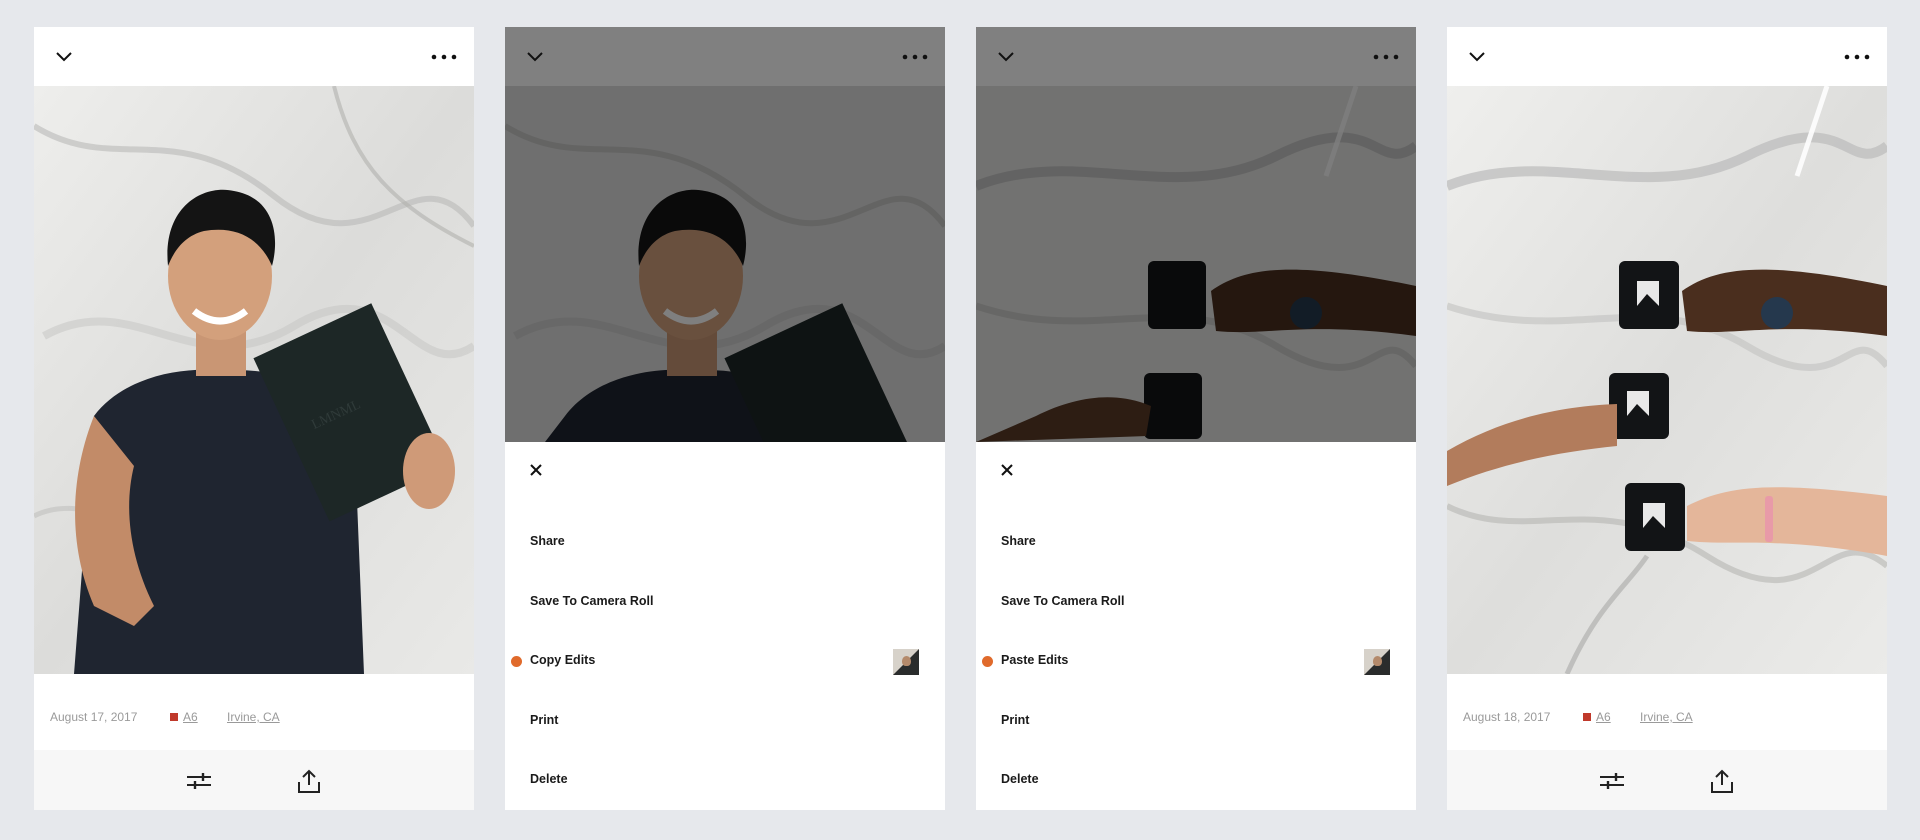 Image resolution: width=1920 pixels, height=840 pixels. What do you see at coordinates (94, 717) in the screenshot?
I see `photo-date: August 17, 2017` at bounding box center [94, 717].